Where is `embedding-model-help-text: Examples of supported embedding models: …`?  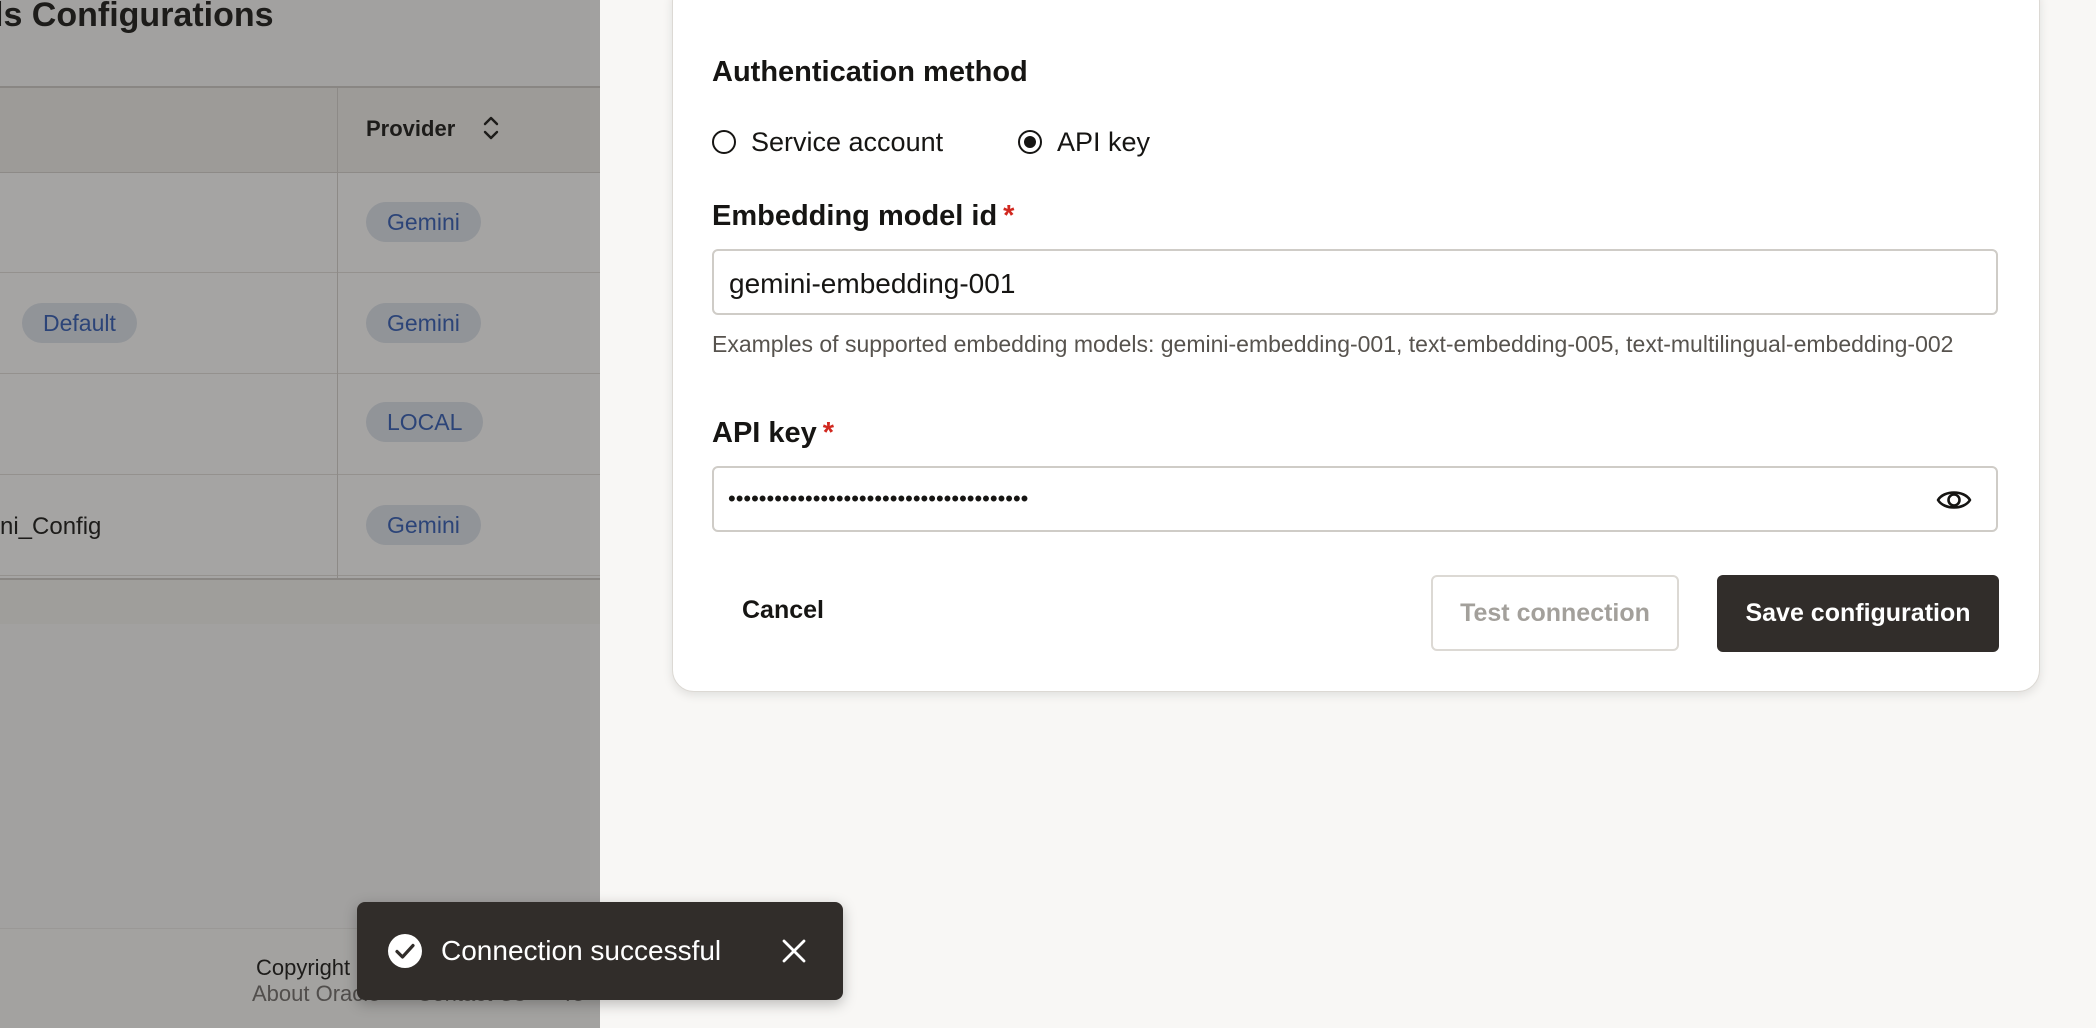
embedding-model-help-text: Examples of supported embedding models: … is located at coordinates (1333, 344).